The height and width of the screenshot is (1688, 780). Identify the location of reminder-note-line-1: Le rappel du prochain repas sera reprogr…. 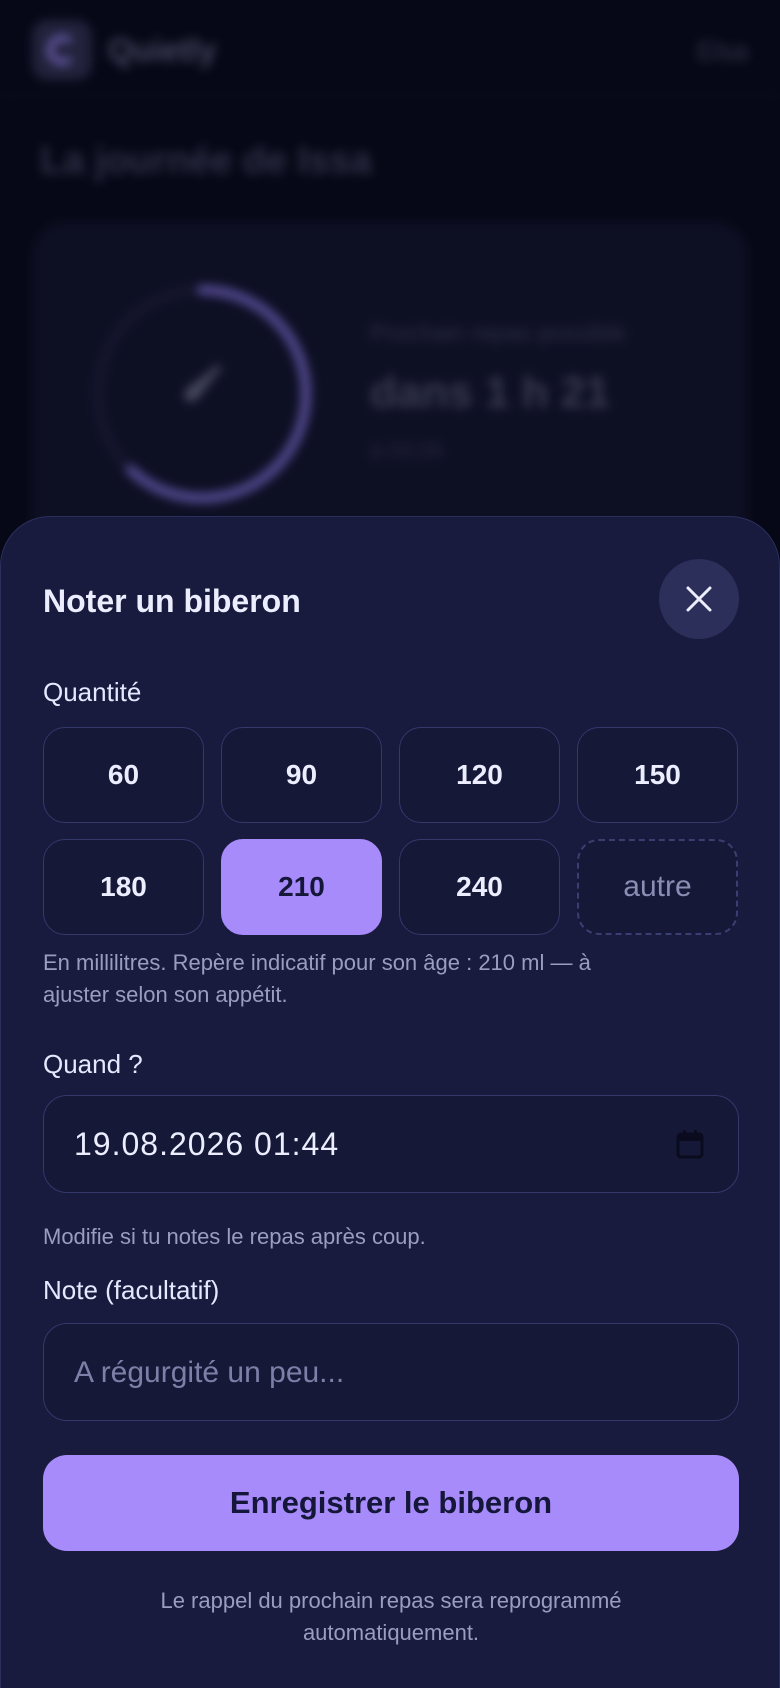
(391, 1600).